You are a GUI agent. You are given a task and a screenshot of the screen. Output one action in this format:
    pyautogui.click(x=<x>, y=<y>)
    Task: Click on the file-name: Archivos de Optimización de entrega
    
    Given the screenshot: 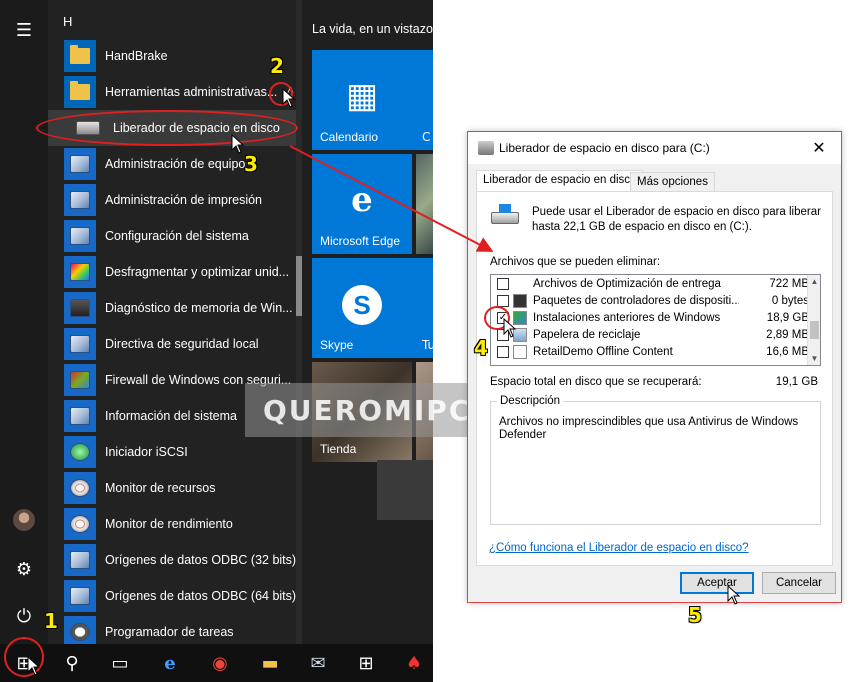 What is the action you would take?
    pyautogui.click(x=627, y=283)
    